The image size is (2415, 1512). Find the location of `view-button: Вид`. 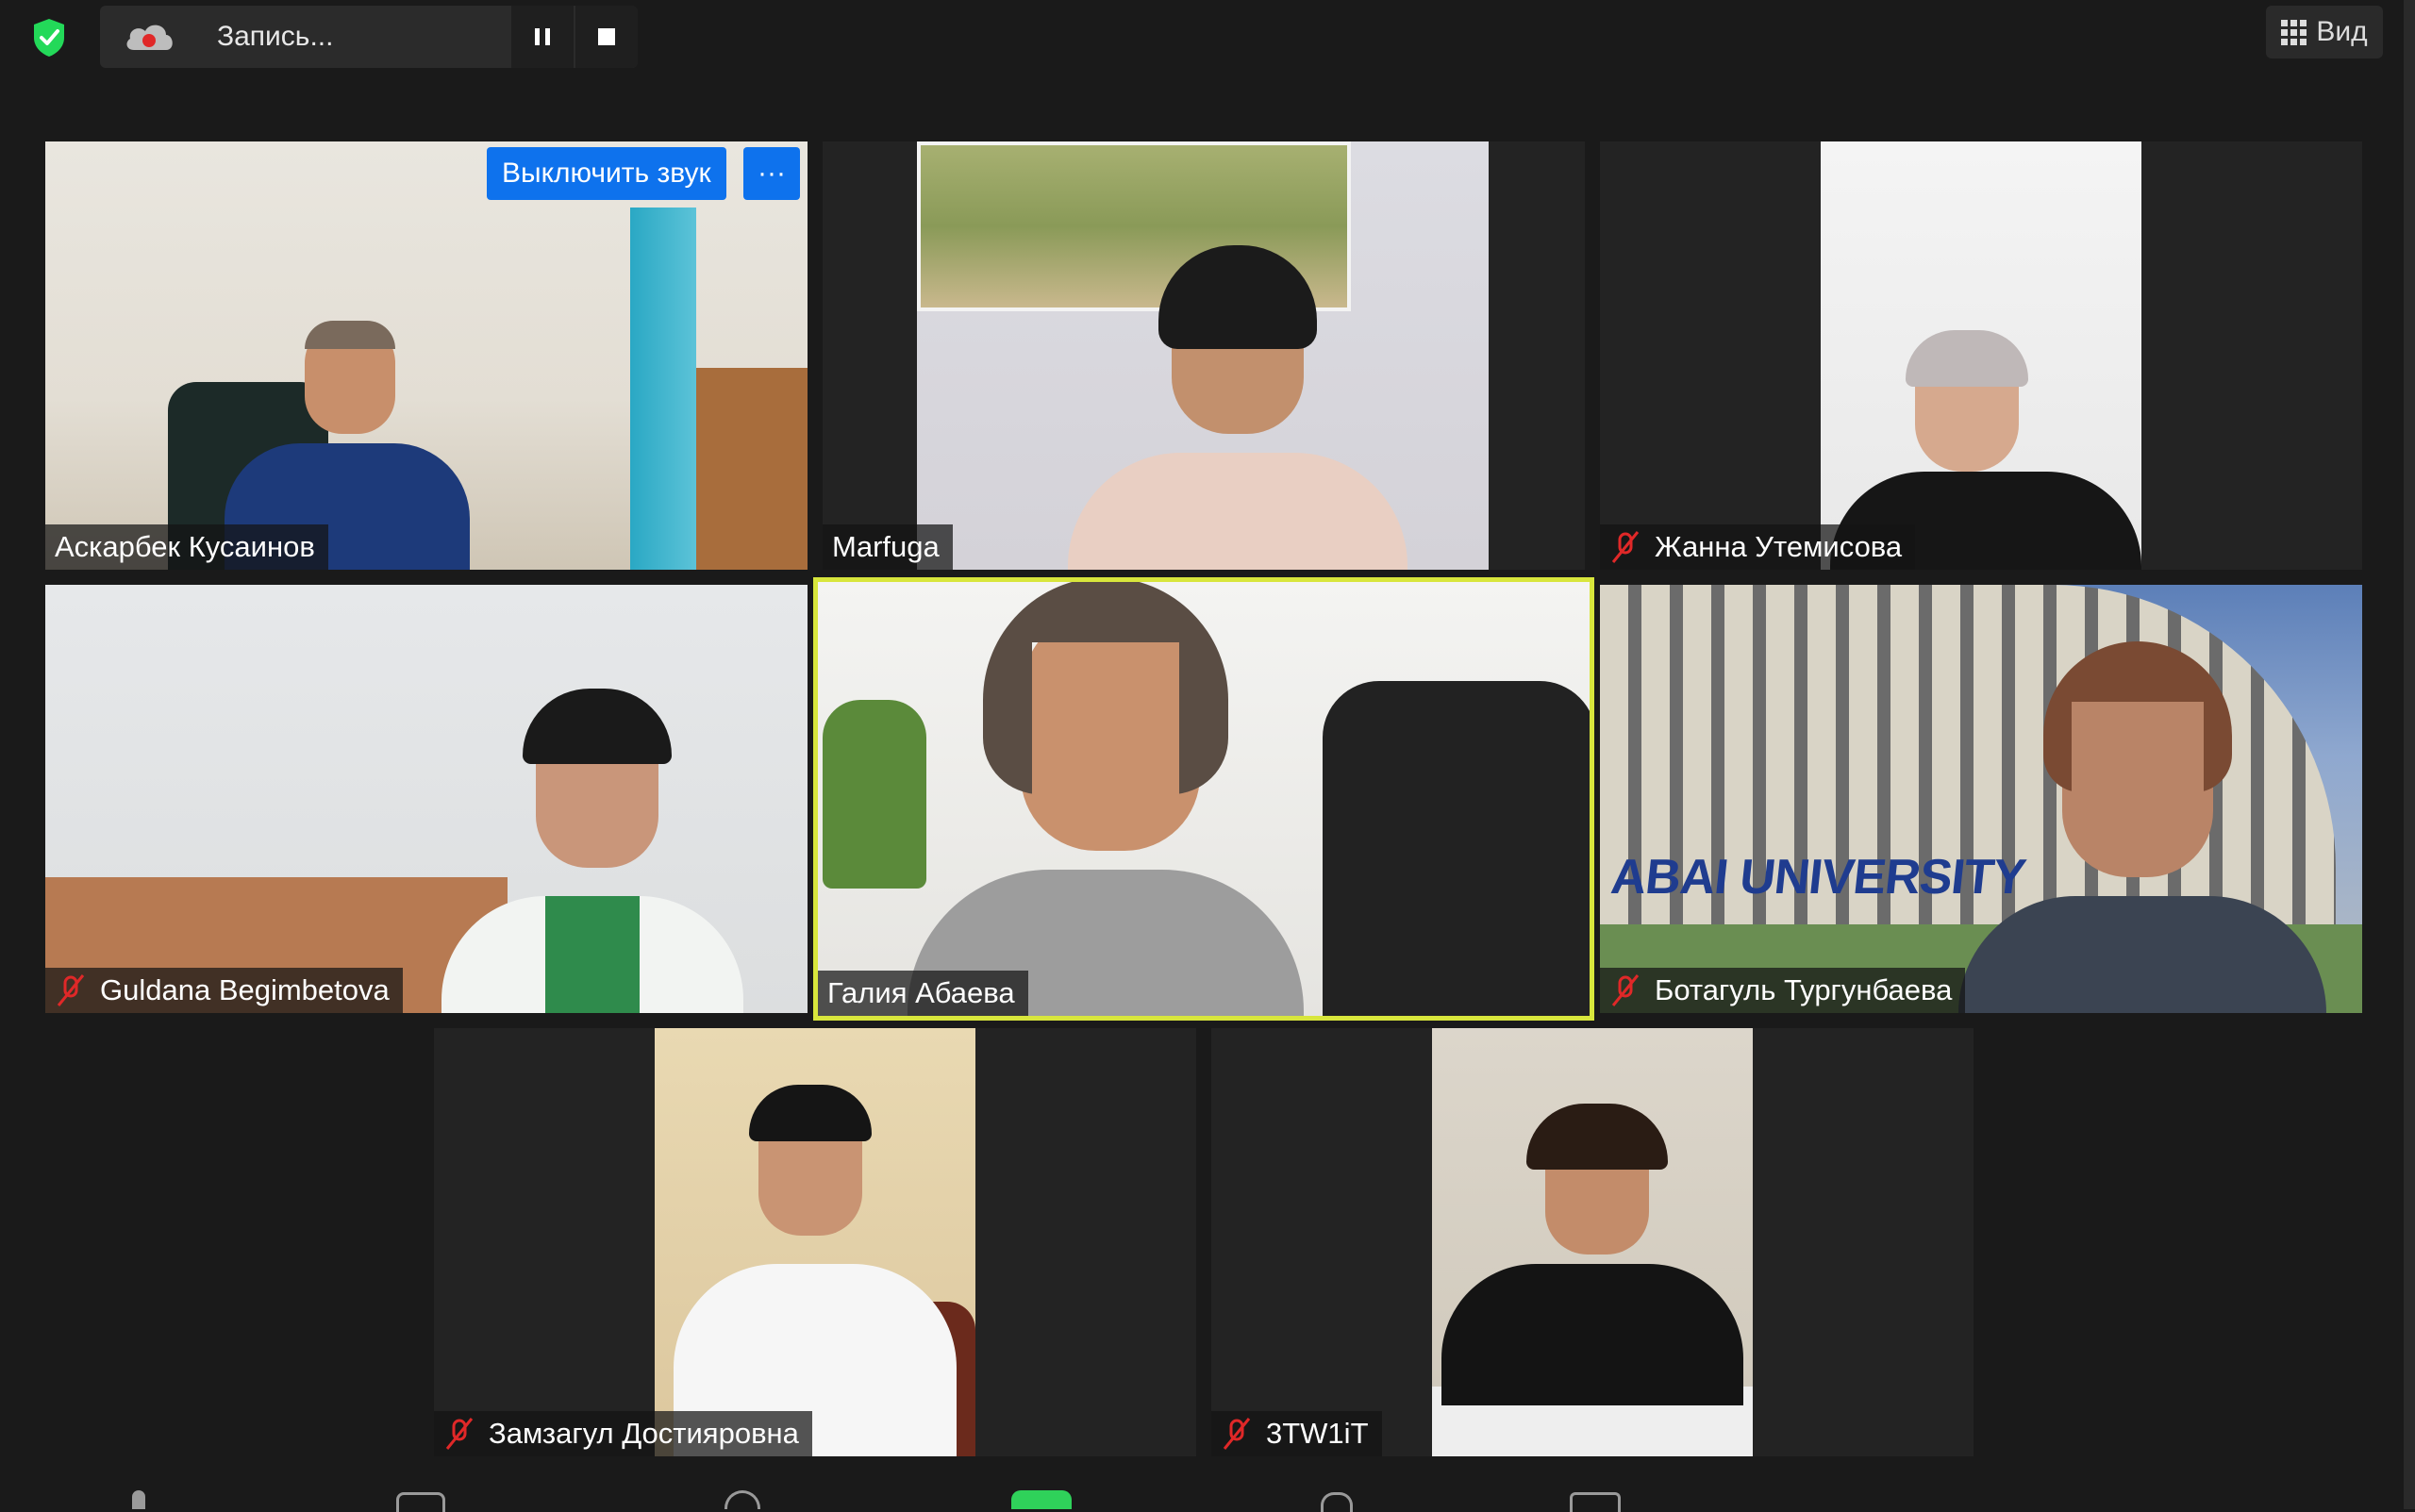

view-button: Вид is located at coordinates (2325, 32).